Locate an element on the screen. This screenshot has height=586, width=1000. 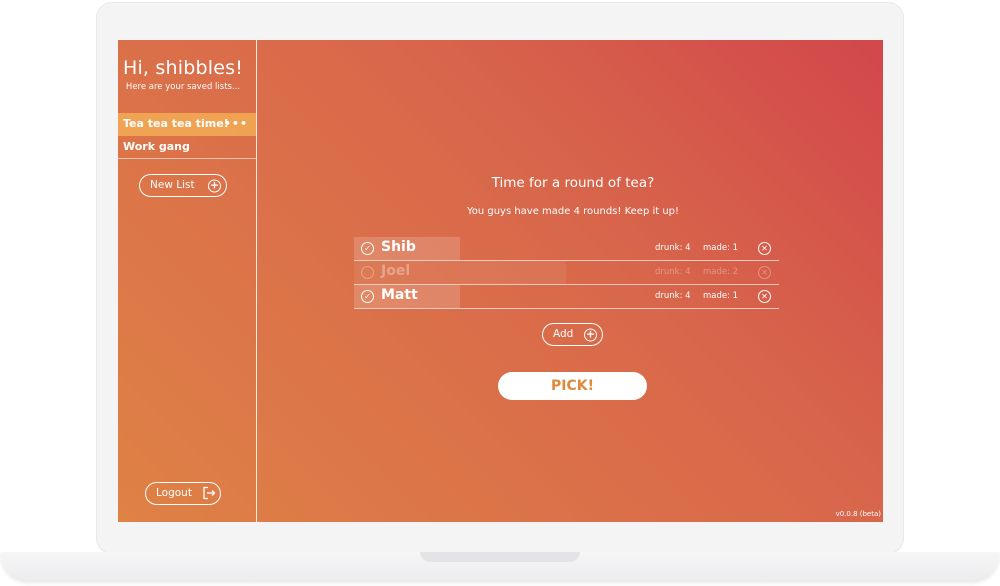
add-person-button: Add + is located at coordinates (572, 334).